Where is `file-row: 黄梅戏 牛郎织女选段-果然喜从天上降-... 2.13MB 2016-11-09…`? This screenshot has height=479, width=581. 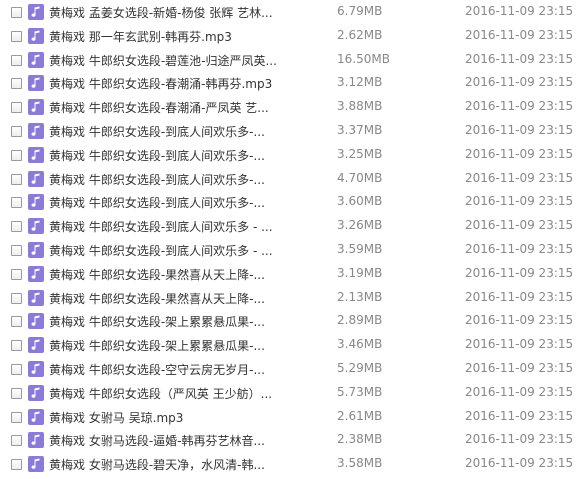 file-row: 黄梅戏 牛郎织女选段-果然喜从天上降-... 2.13MB 2016-11-09… is located at coordinates (290, 300).